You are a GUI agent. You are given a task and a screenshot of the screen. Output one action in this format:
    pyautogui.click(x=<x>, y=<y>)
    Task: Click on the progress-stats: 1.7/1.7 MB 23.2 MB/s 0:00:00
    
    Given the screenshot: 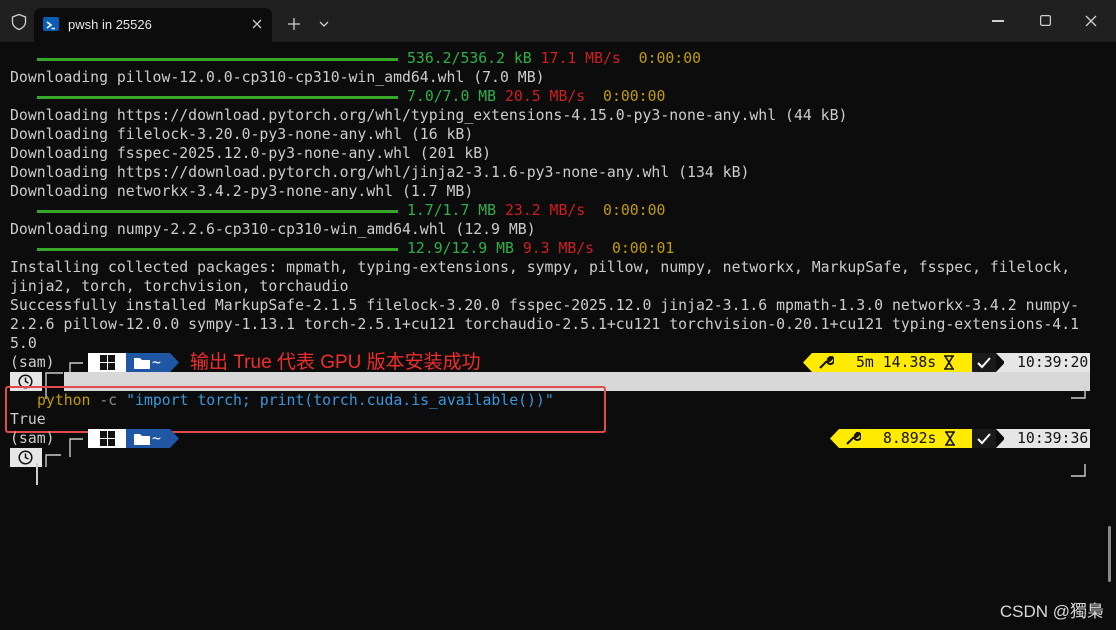 What is the action you would take?
    pyautogui.click(x=536, y=210)
    